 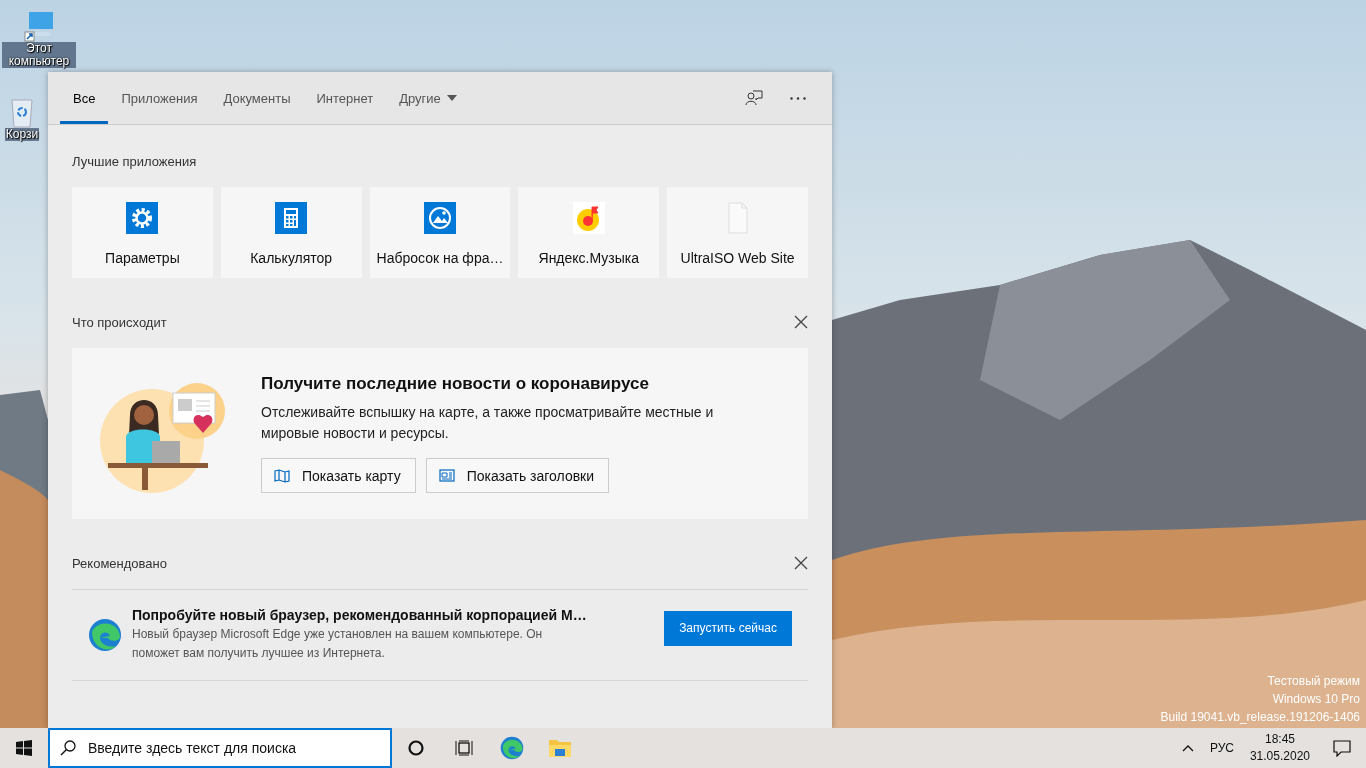 I want to click on recommendation-text: Новый браузер Microsoft Edge уже установлен на вашем компьютере. Он поможет вам получить лучшее из Интернета., so click(x=338, y=644).